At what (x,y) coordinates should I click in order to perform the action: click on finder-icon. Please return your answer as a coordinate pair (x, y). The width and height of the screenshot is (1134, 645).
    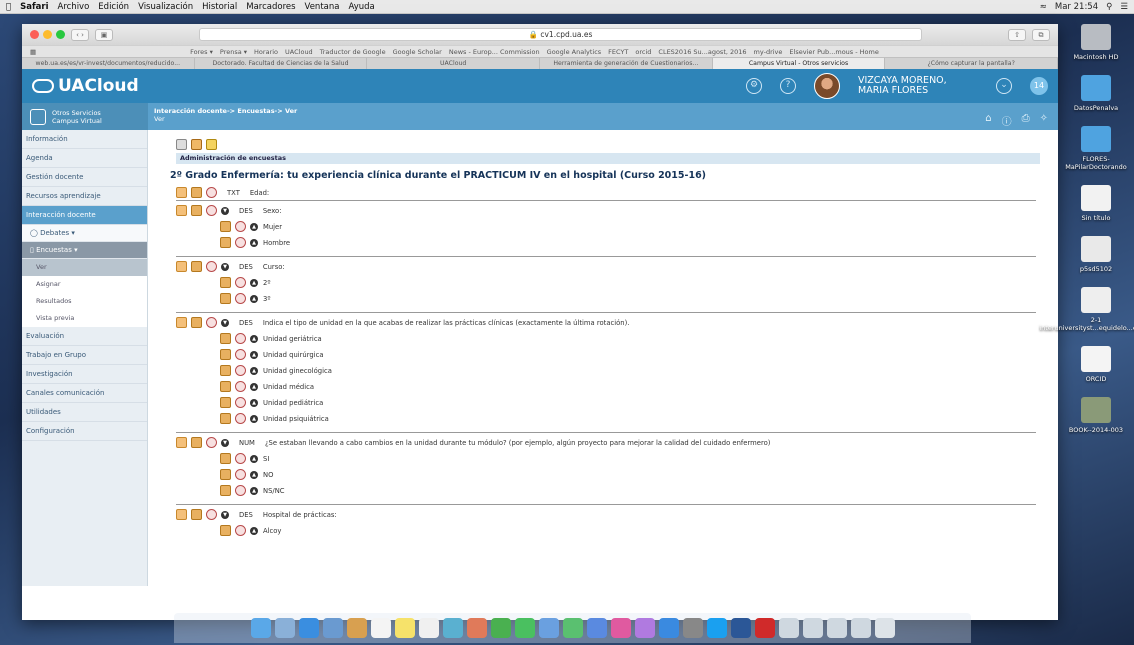
    Looking at the image, I should click on (260, 628).